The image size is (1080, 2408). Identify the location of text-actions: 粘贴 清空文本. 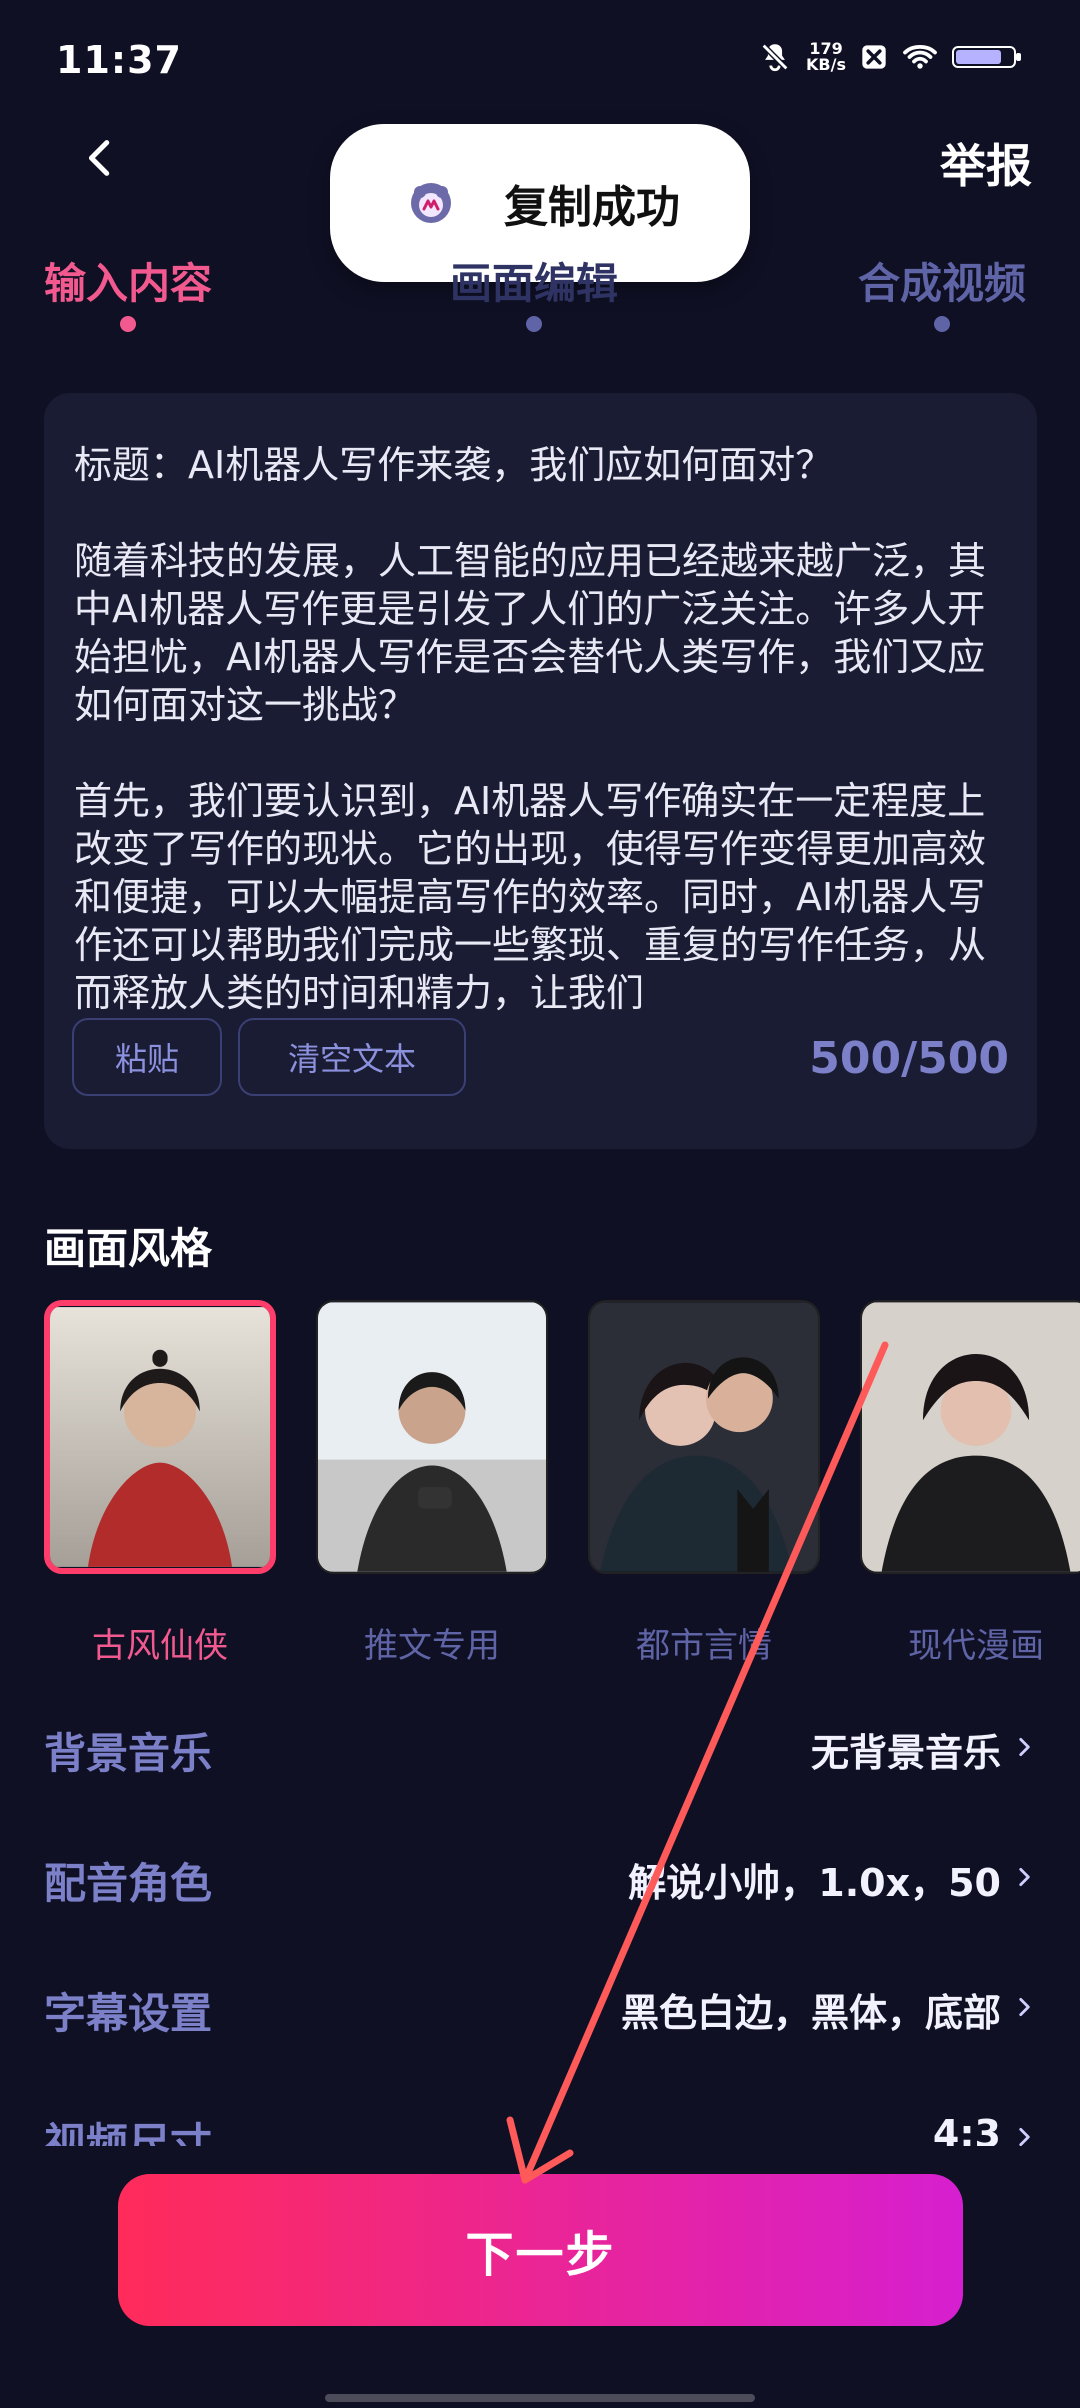
(269, 1057).